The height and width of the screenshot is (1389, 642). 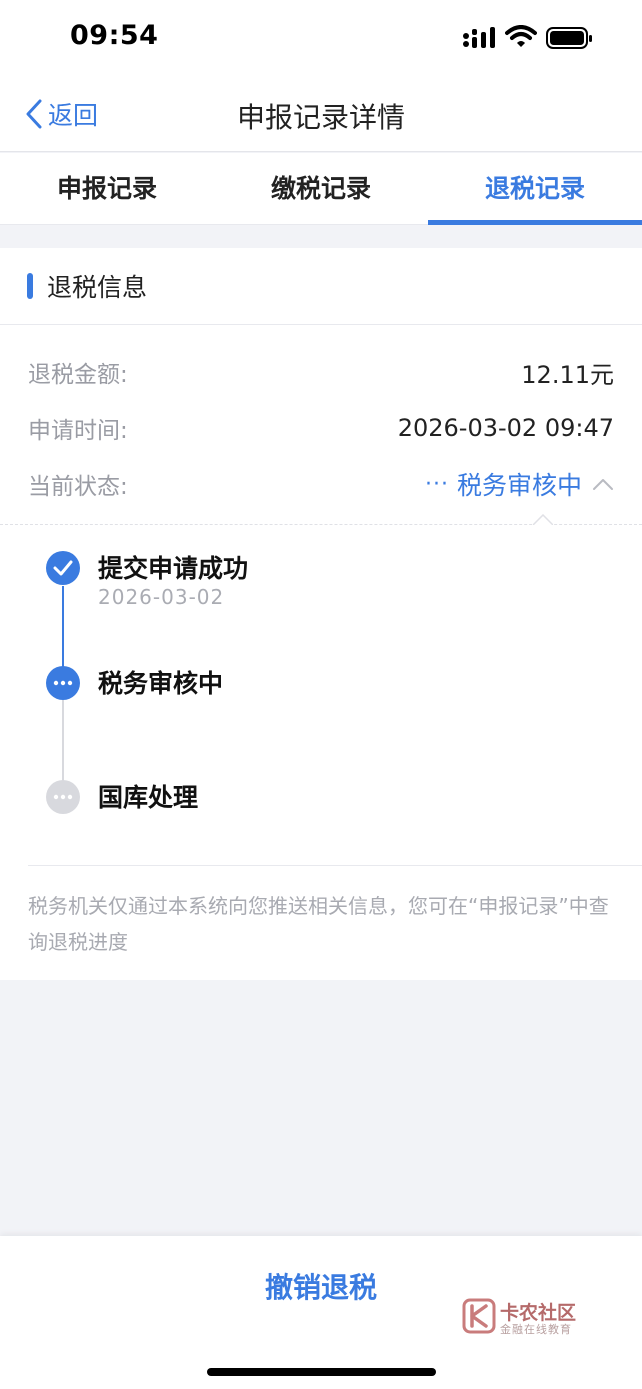 What do you see at coordinates (505, 428) in the screenshot?
I see `apply-time-value: 2026-03-02 09:47` at bounding box center [505, 428].